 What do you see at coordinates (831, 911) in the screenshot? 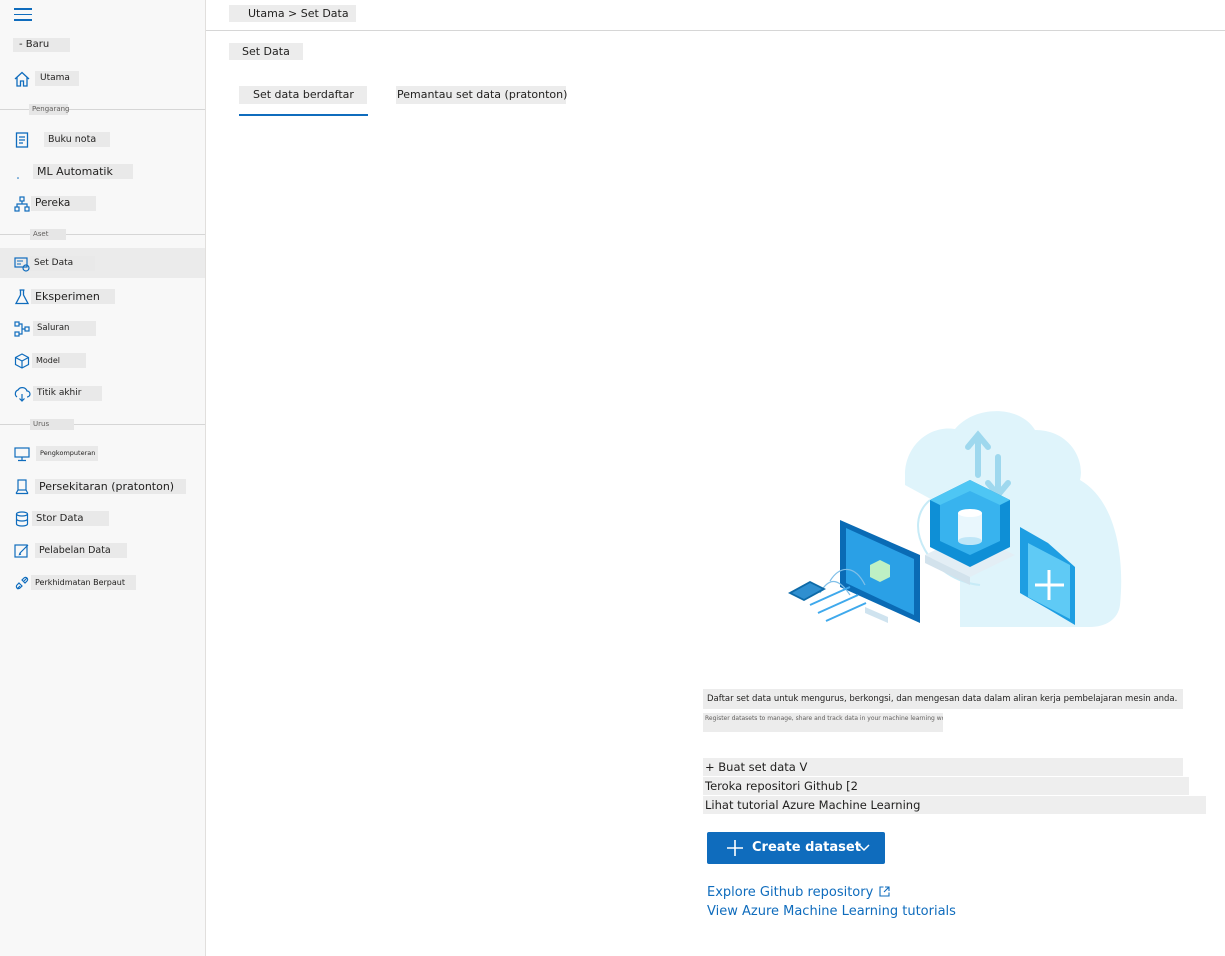
I see `view-tutorials-link: View Azure Machine Learning tutorials` at bounding box center [831, 911].